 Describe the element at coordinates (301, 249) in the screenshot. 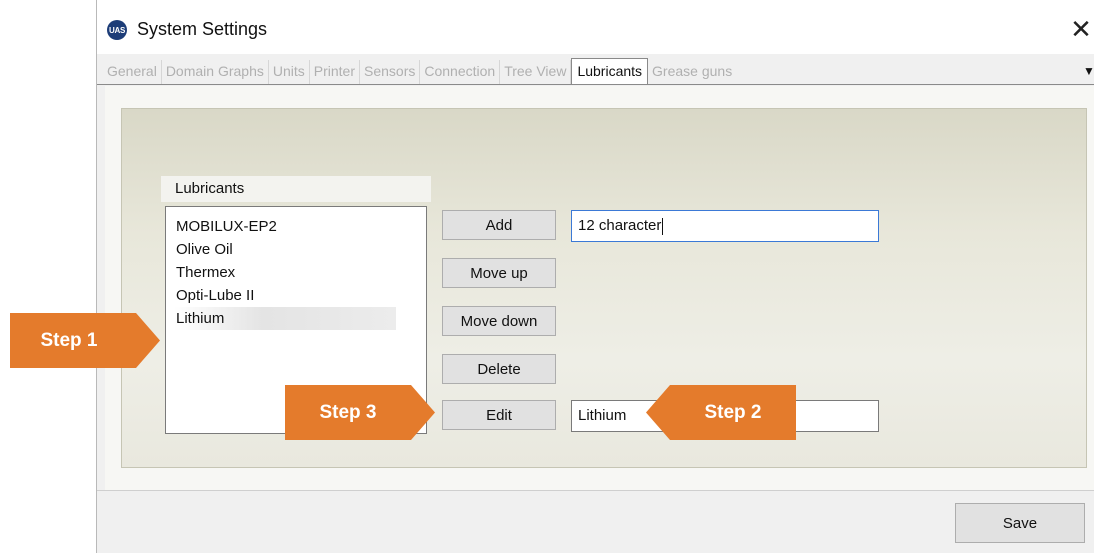

I see `list-item: Olive Oil` at that location.